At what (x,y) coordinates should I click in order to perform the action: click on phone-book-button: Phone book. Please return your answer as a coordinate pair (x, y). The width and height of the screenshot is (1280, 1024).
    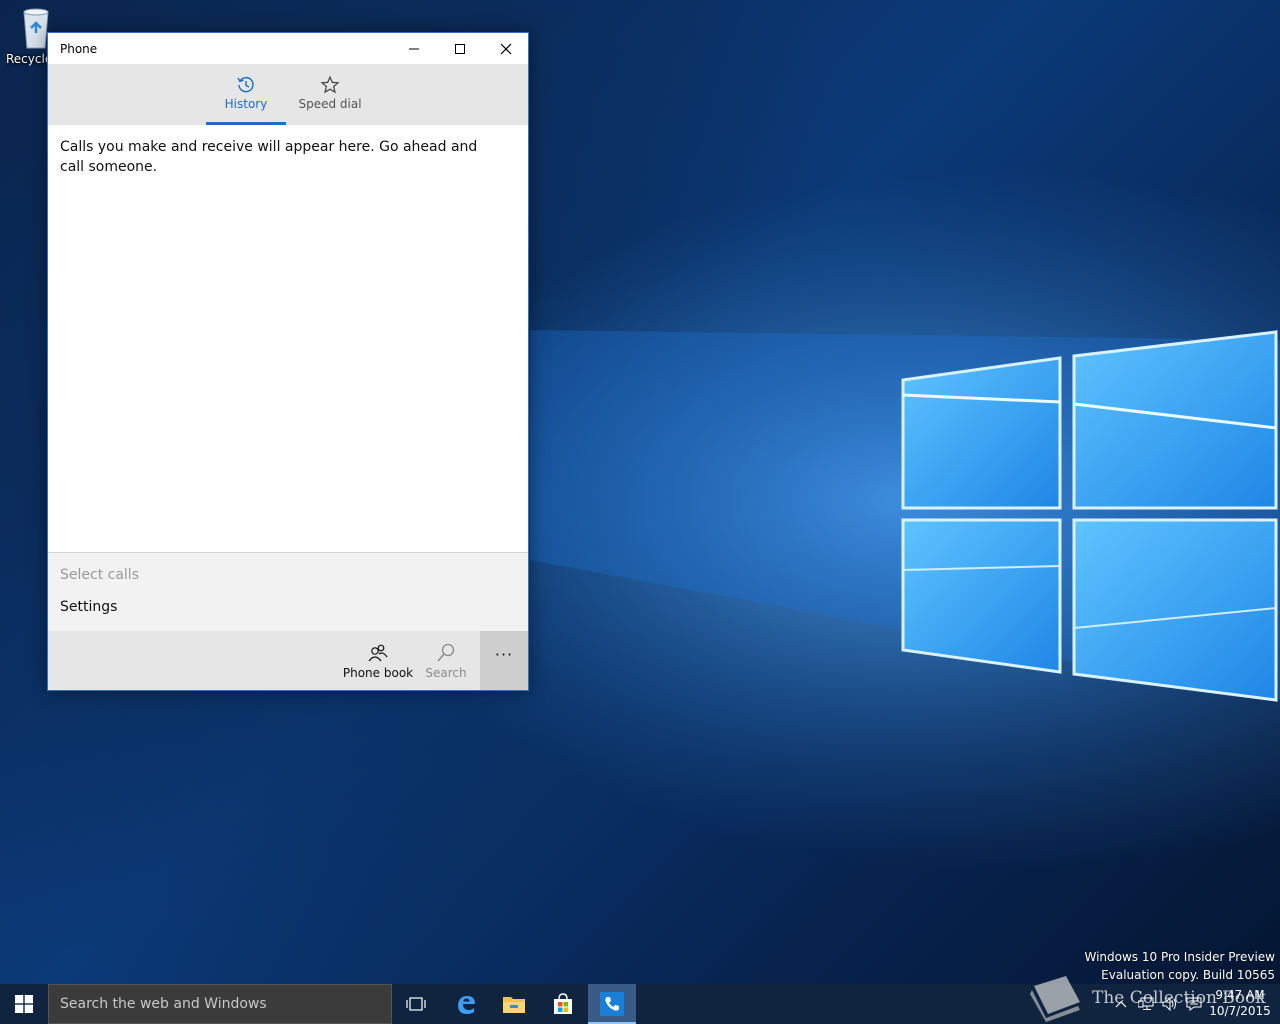
    Looking at the image, I should click on (378, 660).